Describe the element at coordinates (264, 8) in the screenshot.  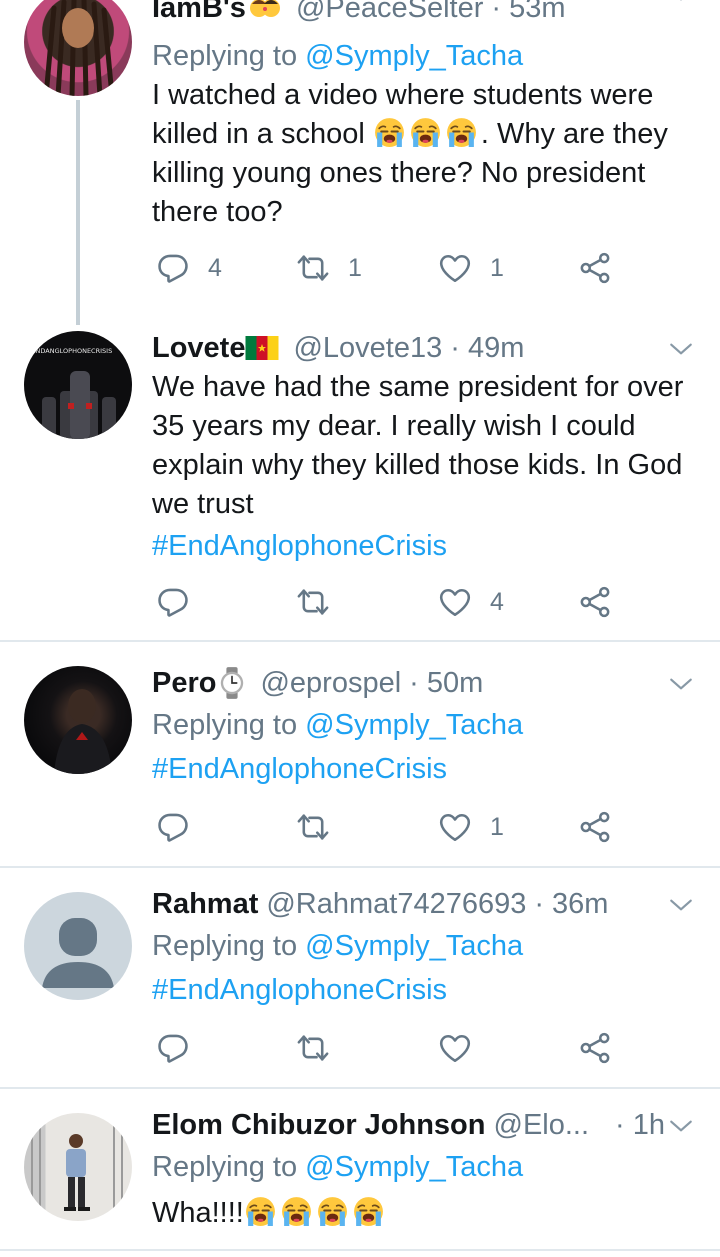
I see `kissing-couple-emoji` at that location.